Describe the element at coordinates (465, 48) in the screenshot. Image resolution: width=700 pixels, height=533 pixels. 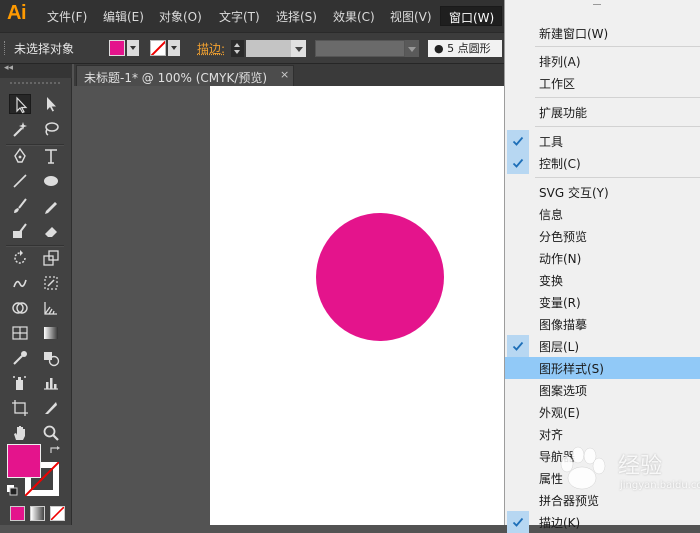
I see `brush-definition: ● 5 点圆形` at that location.